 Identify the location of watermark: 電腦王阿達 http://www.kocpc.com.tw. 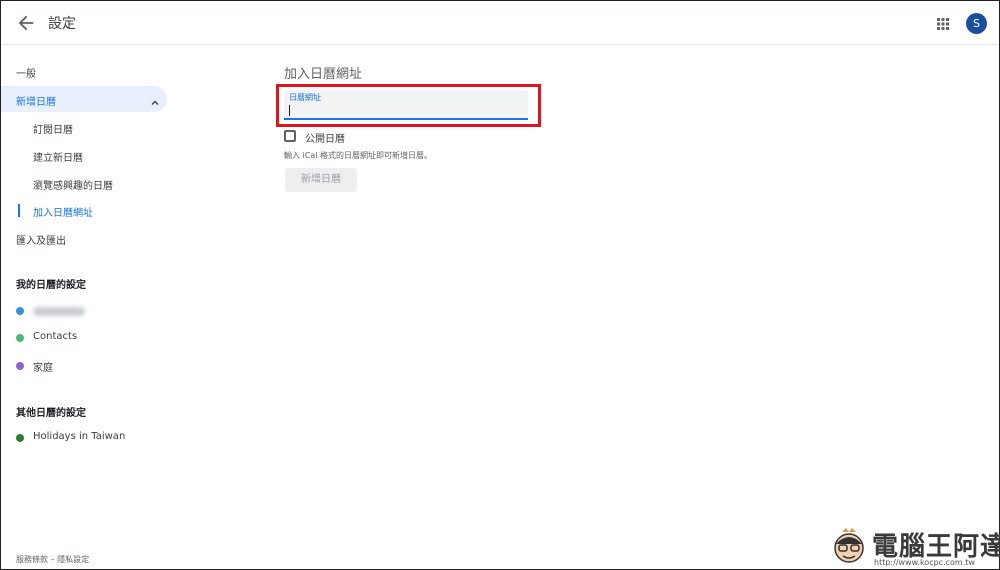
(915, 546).